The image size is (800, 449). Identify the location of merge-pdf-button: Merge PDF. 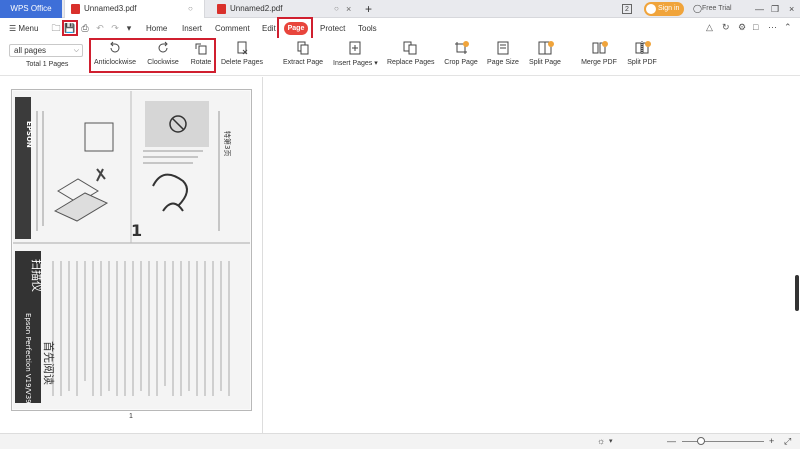
(599, 53).